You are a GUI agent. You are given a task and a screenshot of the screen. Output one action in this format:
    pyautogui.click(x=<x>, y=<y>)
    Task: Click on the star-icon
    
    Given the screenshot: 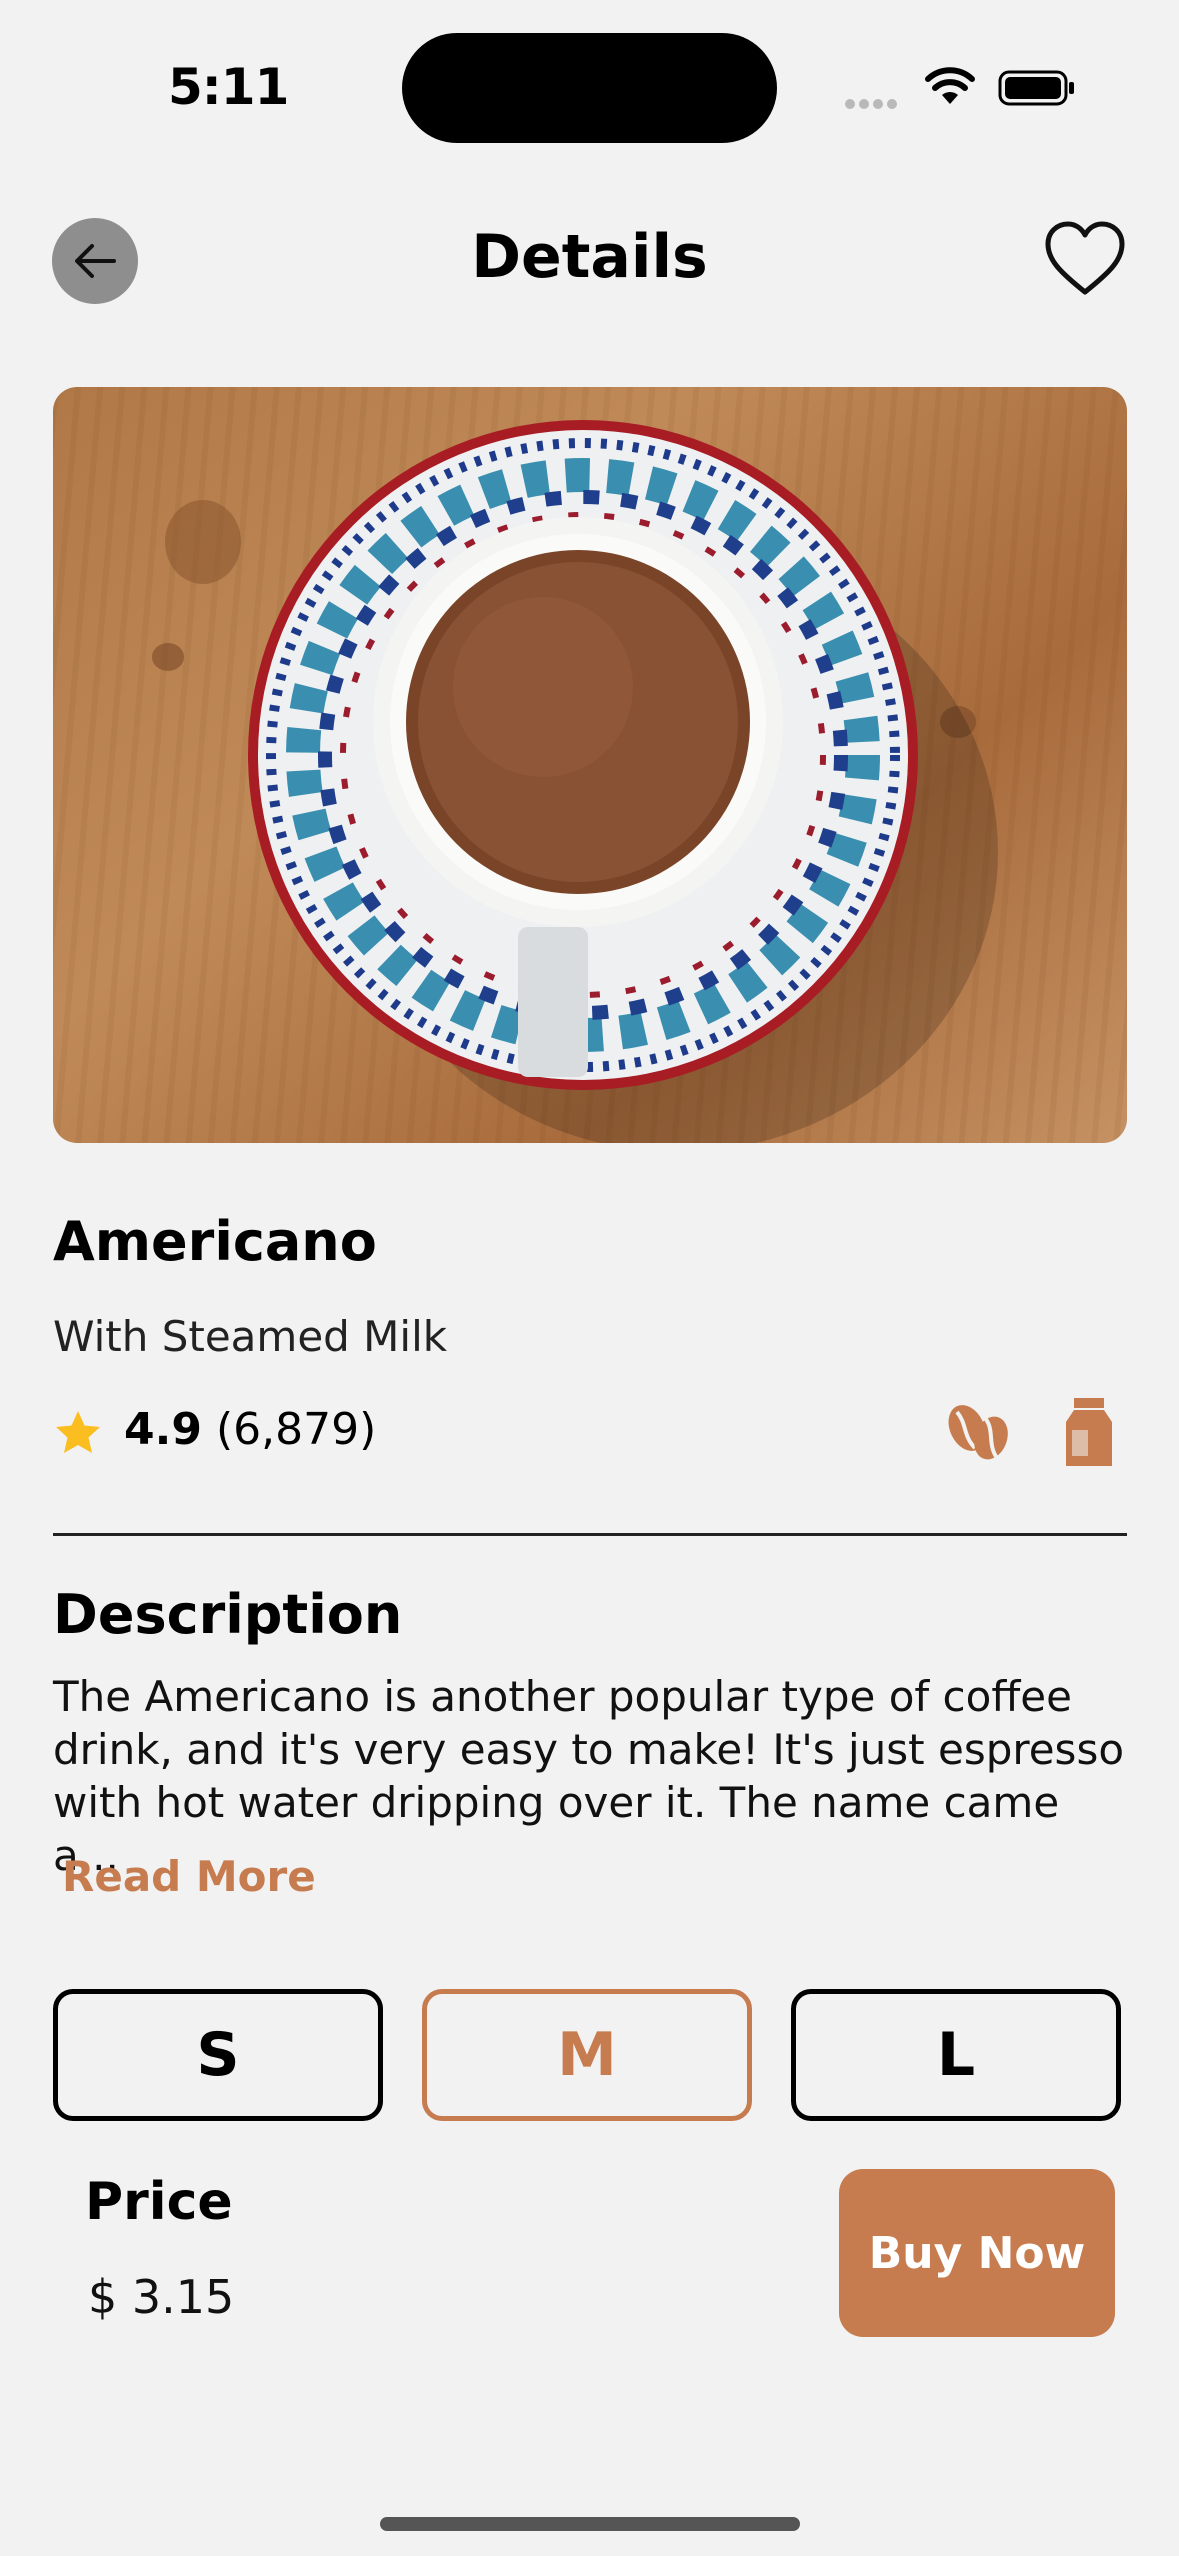 What is the action you would take?
    pyautogui.click(x=78, y=1432)
    